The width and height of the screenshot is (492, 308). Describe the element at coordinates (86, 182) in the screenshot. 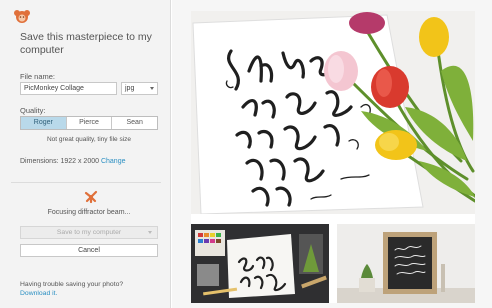

I see `divider` at that location.